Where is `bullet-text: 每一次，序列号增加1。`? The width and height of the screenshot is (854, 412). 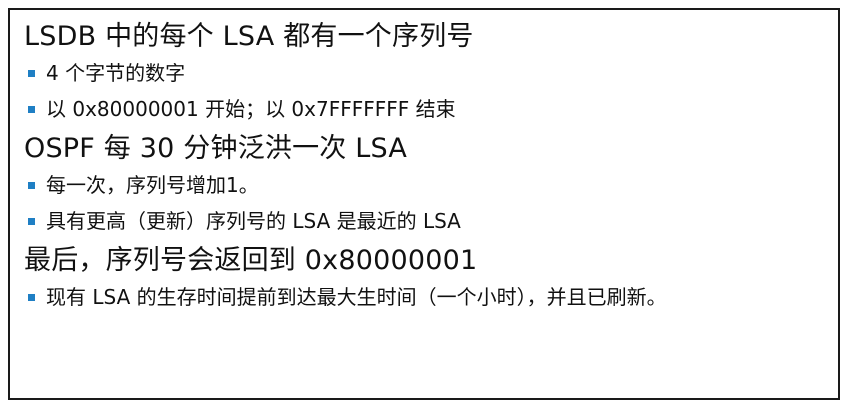 bullet-text: 每一次，序列号增加1。 is located at coordinates (152, 185).